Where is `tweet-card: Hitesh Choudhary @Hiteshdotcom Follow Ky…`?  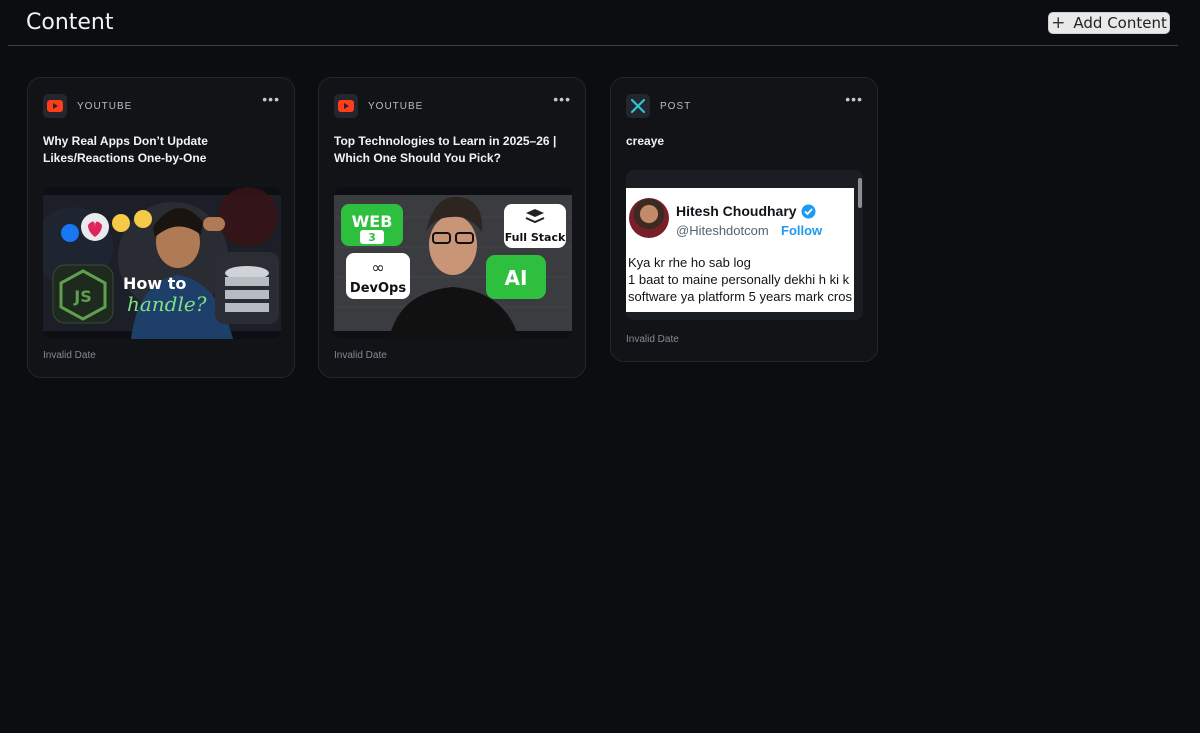 tweet-card: Hitesh Choudhary @Hiteshdotcom Follow Ky… is located at coordinates (740, 250).